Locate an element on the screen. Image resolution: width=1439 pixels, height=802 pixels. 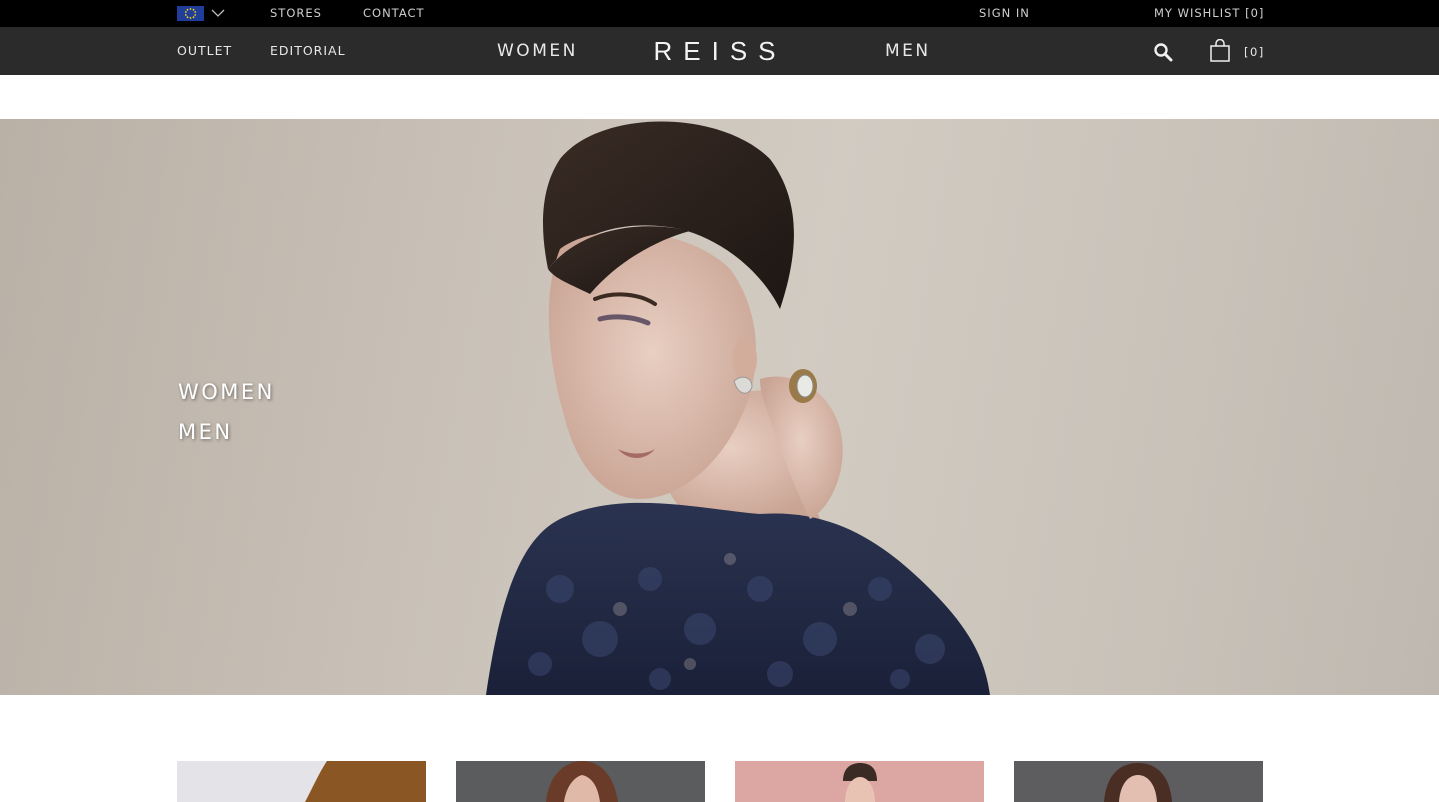
sign-in-link: SIGN IN is located at coordinates (1004, 13).